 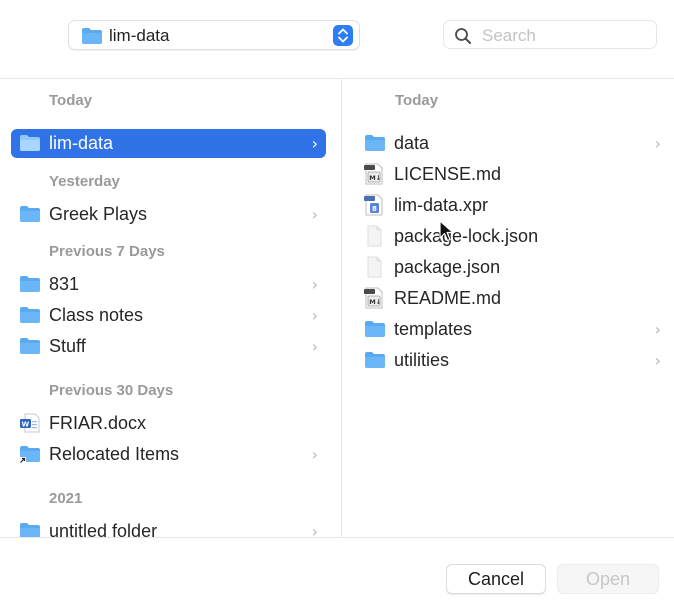 I want to click on section-label-previous-30-days: Previous 30 Days, so click(x=111, y=390).